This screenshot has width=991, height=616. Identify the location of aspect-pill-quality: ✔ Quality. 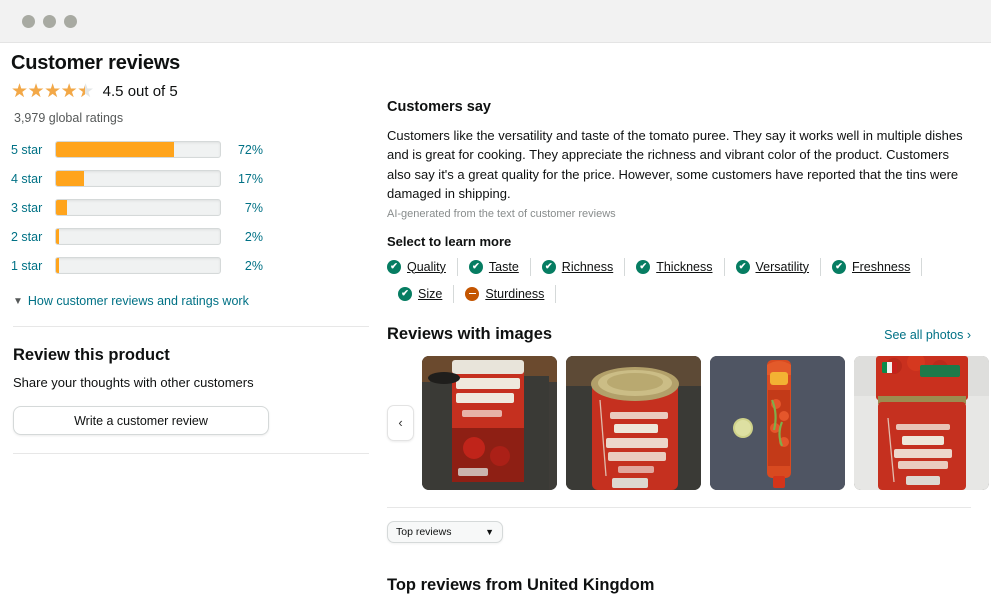
(422, 266).